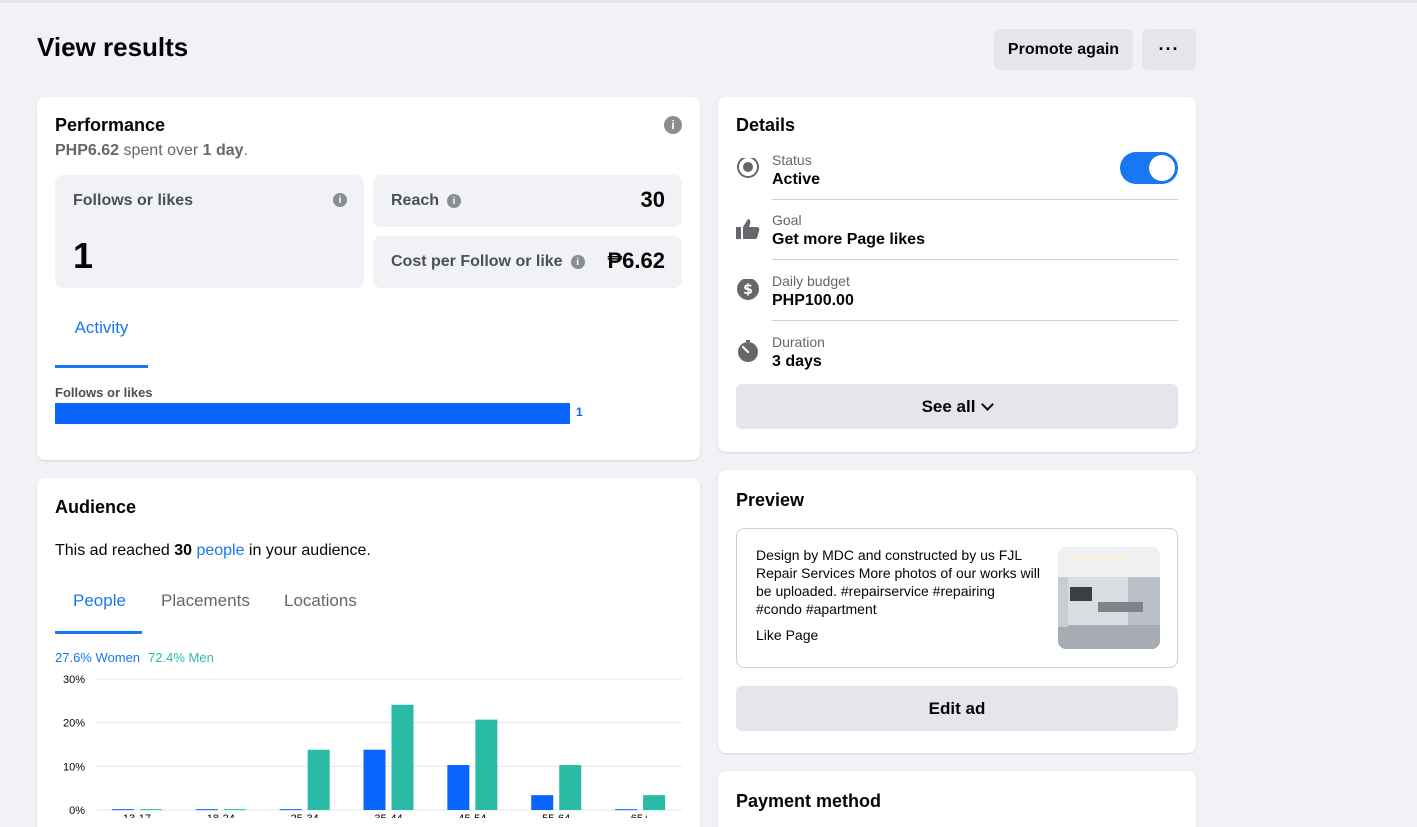  What do you see at coordinates (98, 632) in the screenshot?
I see `tab-underline` at bounding box center [98, 632].